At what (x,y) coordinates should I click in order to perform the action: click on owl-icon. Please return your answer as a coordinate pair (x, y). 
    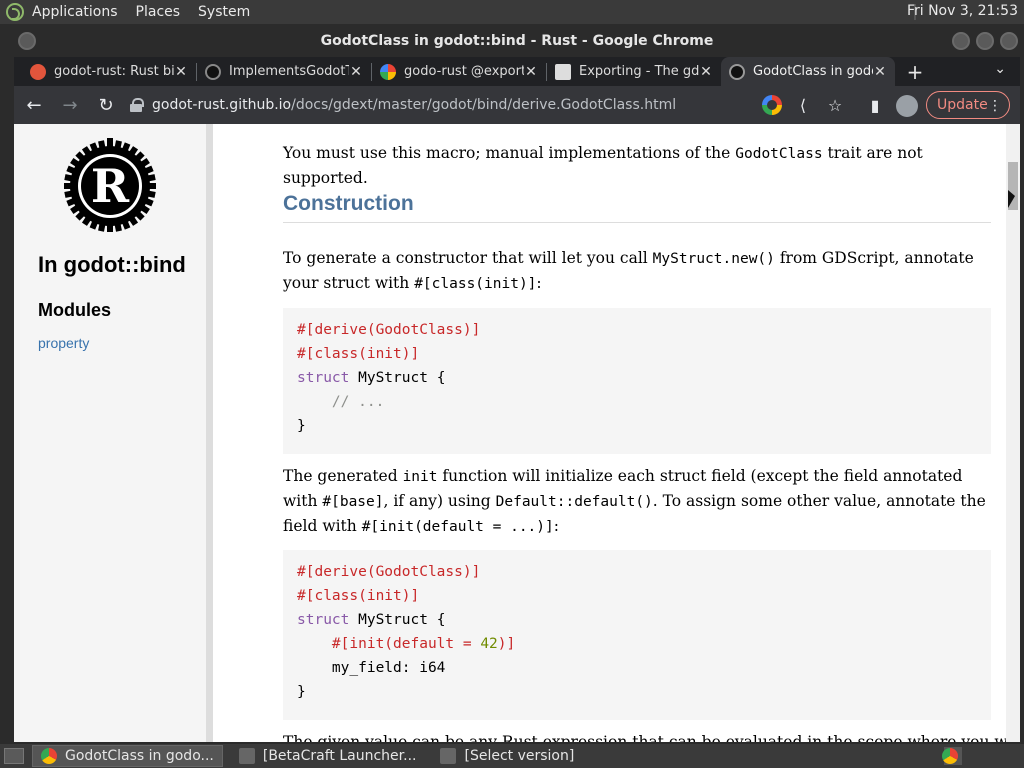
    Looking at the image, I should click on (38, 71).